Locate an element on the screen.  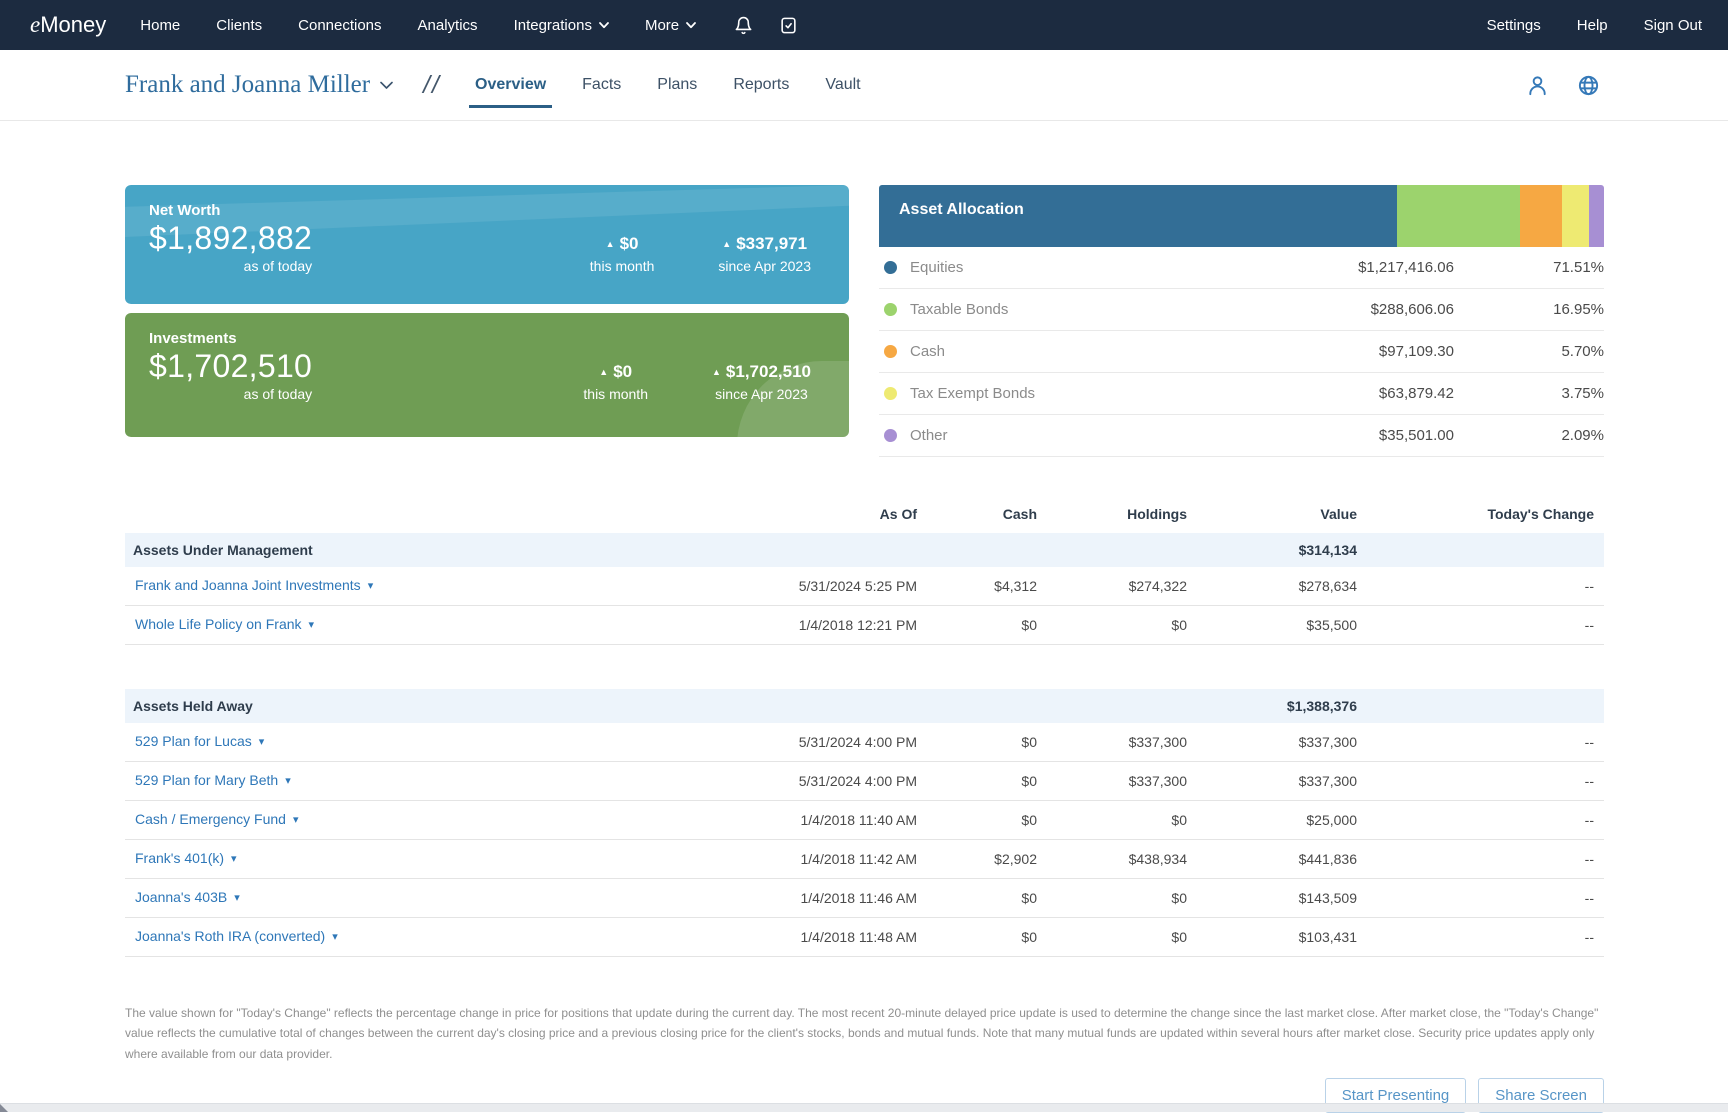
net-worth-title: Net Worth is located at coordinates (185, 210).